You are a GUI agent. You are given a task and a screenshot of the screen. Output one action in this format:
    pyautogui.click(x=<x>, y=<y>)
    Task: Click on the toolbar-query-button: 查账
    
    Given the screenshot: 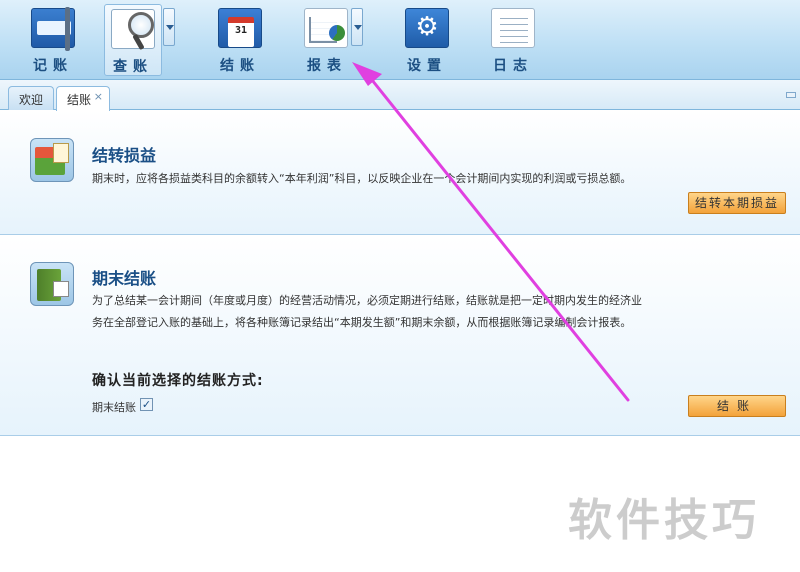 What is the action you would take?
    pyautogui.click(x=133, y=40)
    